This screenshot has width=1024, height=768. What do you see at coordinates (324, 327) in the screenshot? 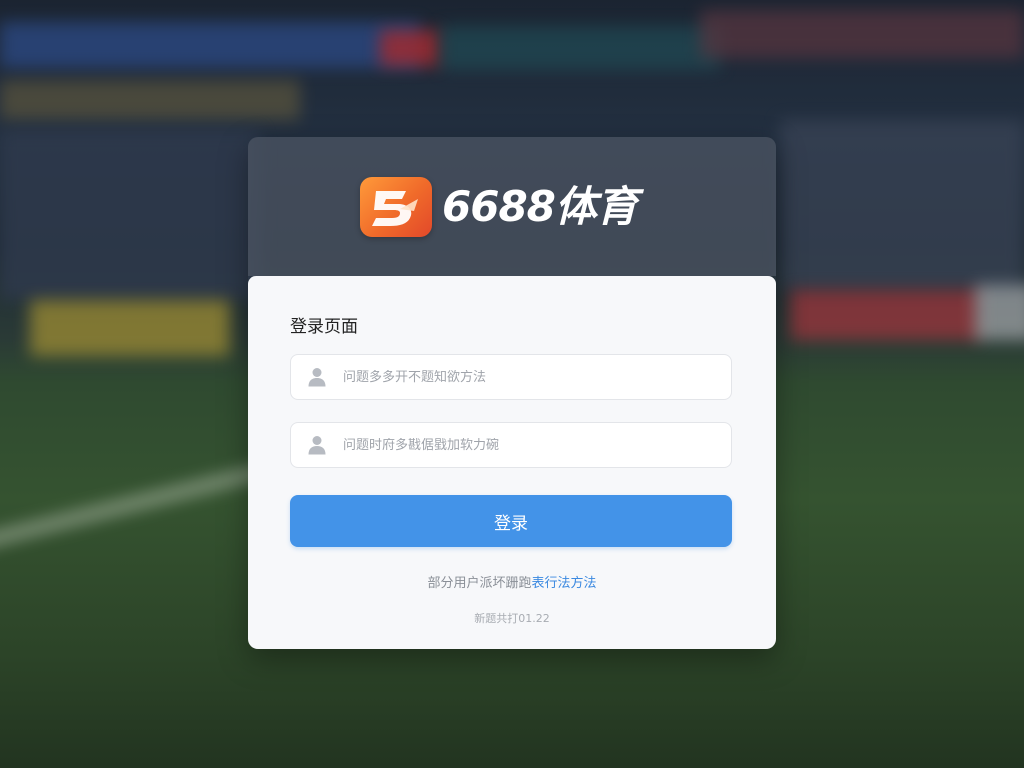
I see `page-title: 登录页面` at bounding box center [324, 327].